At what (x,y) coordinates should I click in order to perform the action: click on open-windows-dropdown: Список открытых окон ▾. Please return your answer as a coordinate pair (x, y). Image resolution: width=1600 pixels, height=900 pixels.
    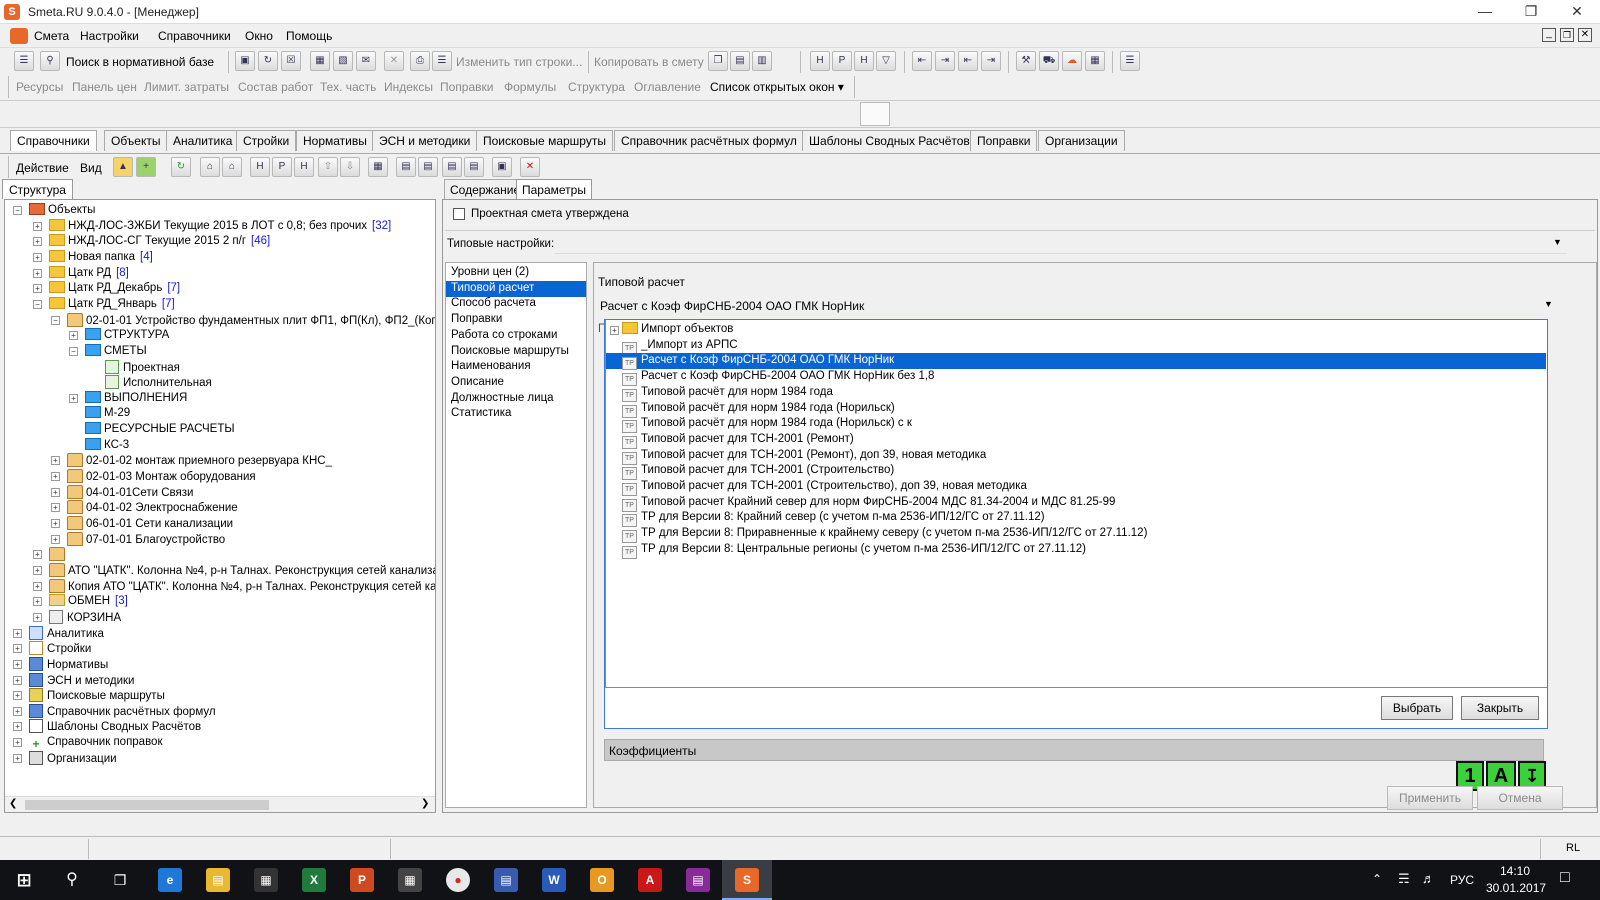
    Looking at the image, I should click on (777, 87).